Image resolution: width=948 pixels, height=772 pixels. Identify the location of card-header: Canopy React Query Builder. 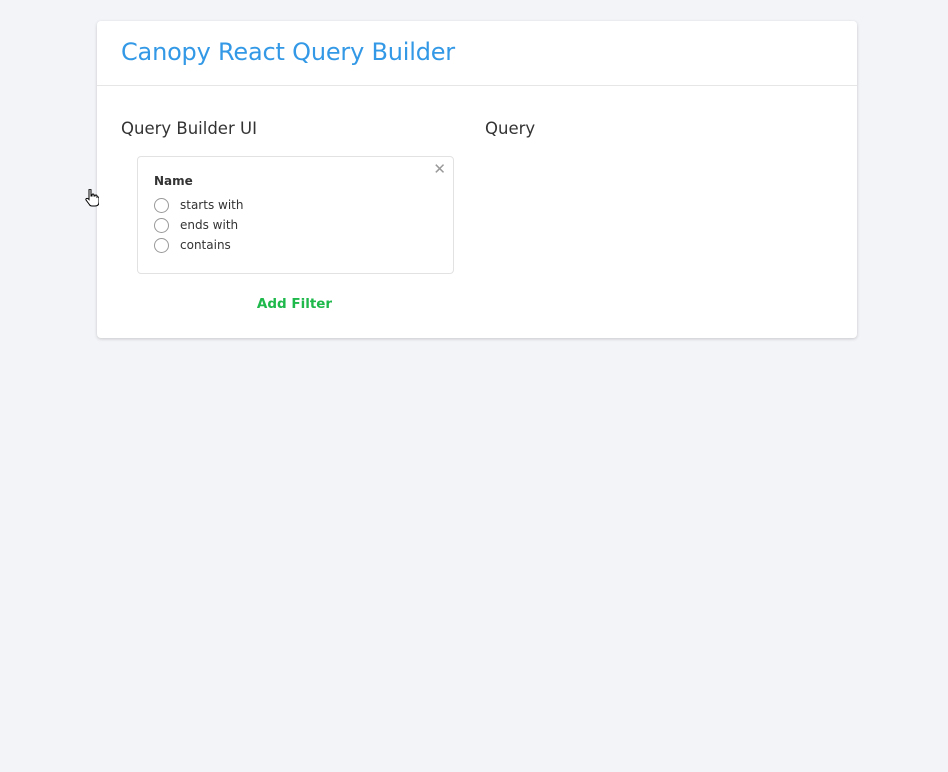
(477, 53).